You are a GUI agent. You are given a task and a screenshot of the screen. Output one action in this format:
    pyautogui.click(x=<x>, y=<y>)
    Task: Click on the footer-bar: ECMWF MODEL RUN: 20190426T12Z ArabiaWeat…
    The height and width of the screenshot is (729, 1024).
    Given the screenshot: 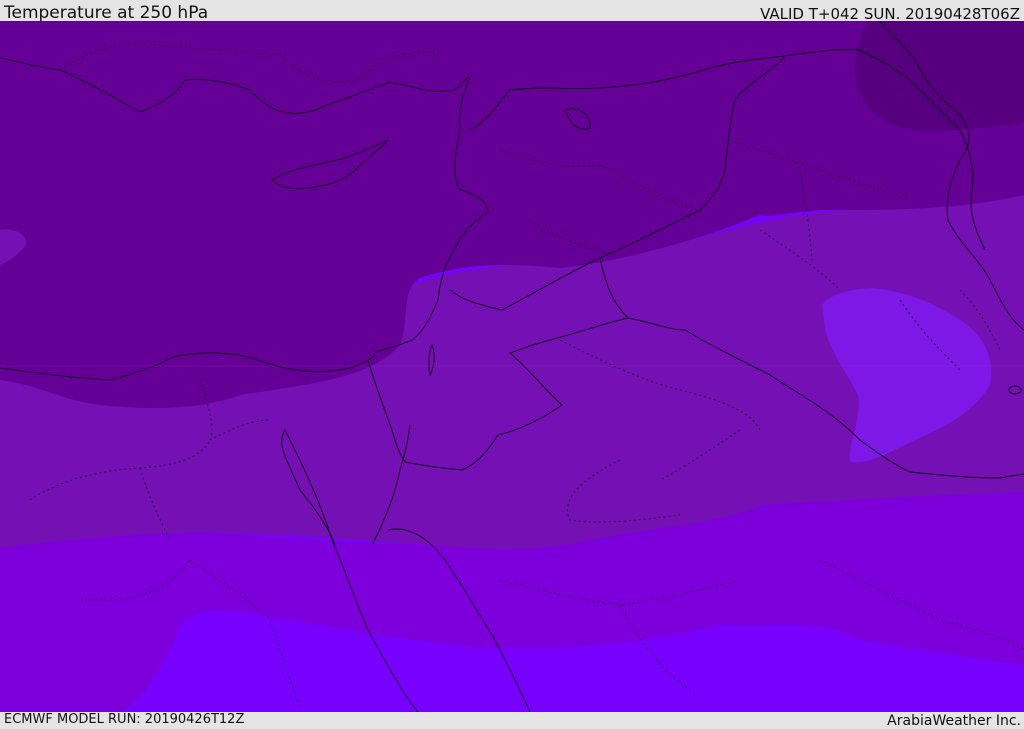 What is the action you would take?
    pyautogui.click(x=512, y=720)
    